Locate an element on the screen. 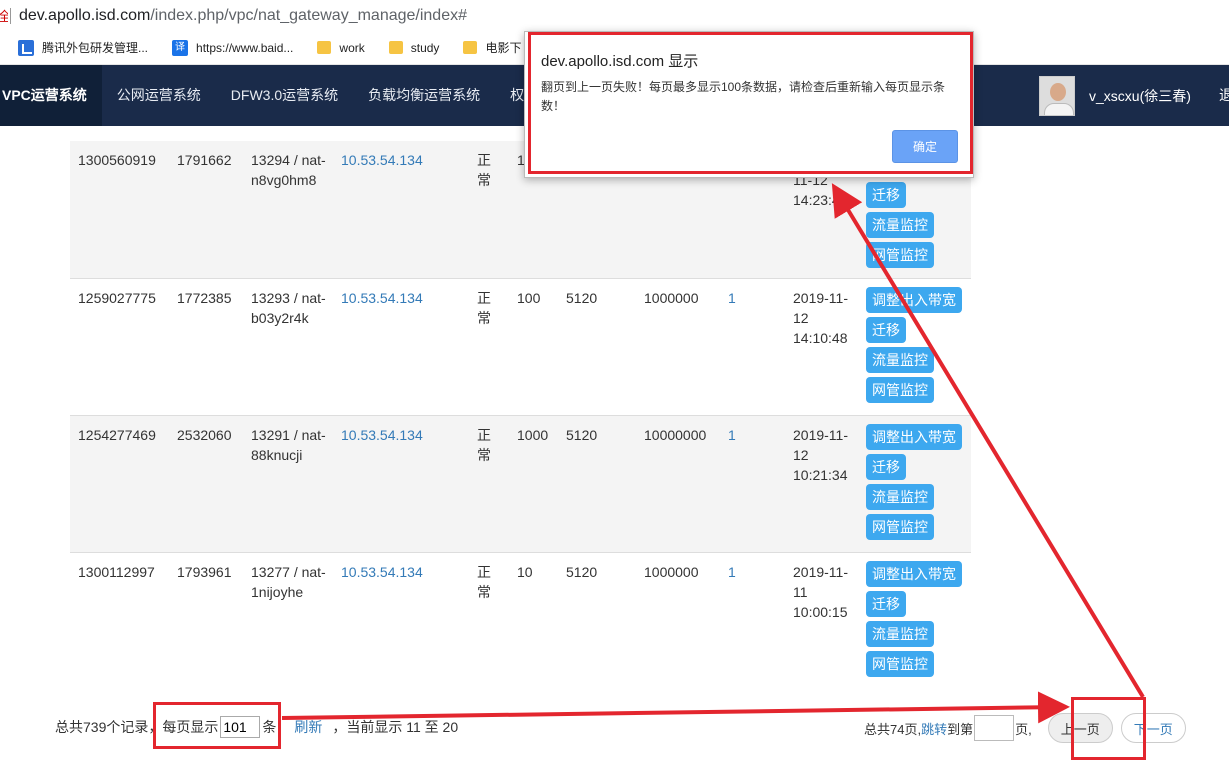 The height and width of the screenshot is (768, 1229). cell-max-concurrency: 10000000 is located at coordinates (675, 435).